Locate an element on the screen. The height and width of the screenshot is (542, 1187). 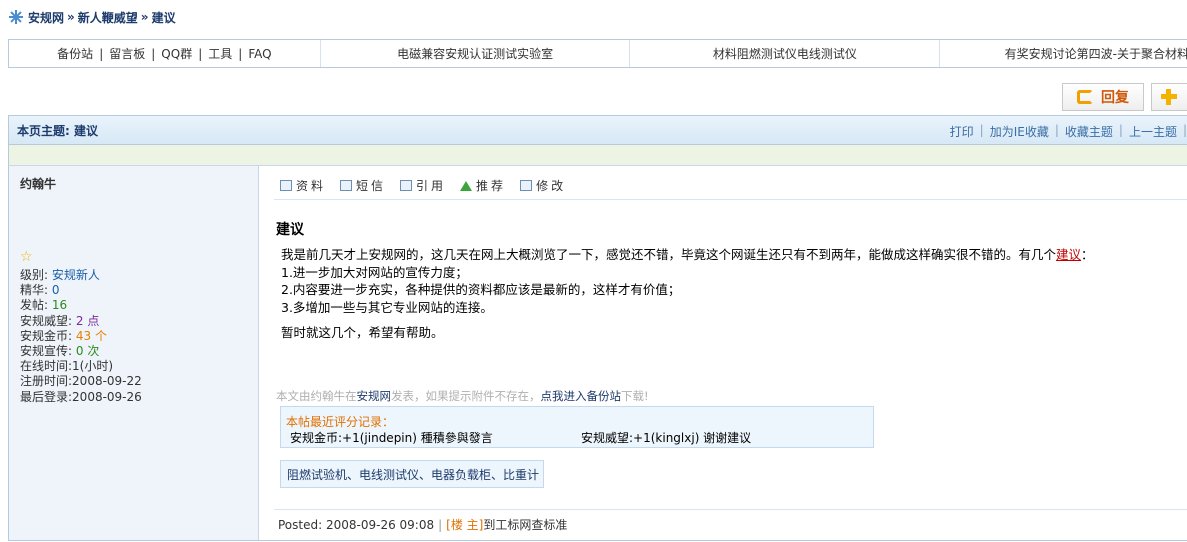
quote-label: 引用 is located at coordinates (431, 186).